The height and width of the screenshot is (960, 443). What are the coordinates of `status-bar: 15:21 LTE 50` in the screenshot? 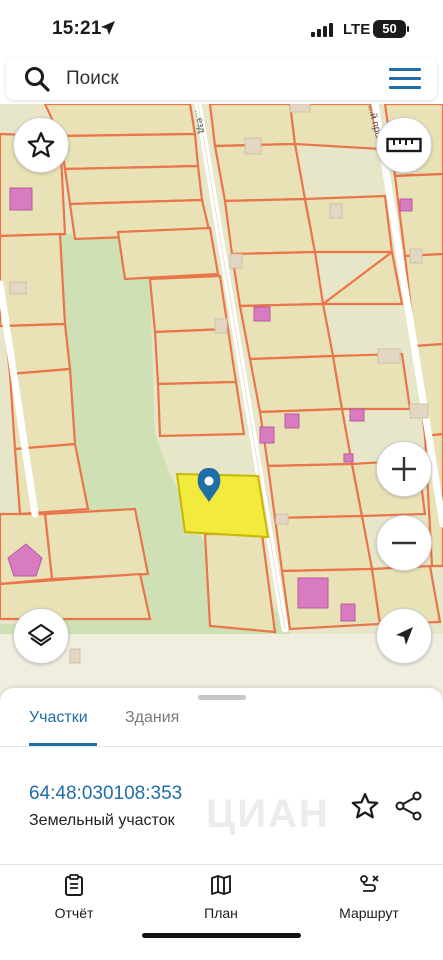 It's located at (221, 29).